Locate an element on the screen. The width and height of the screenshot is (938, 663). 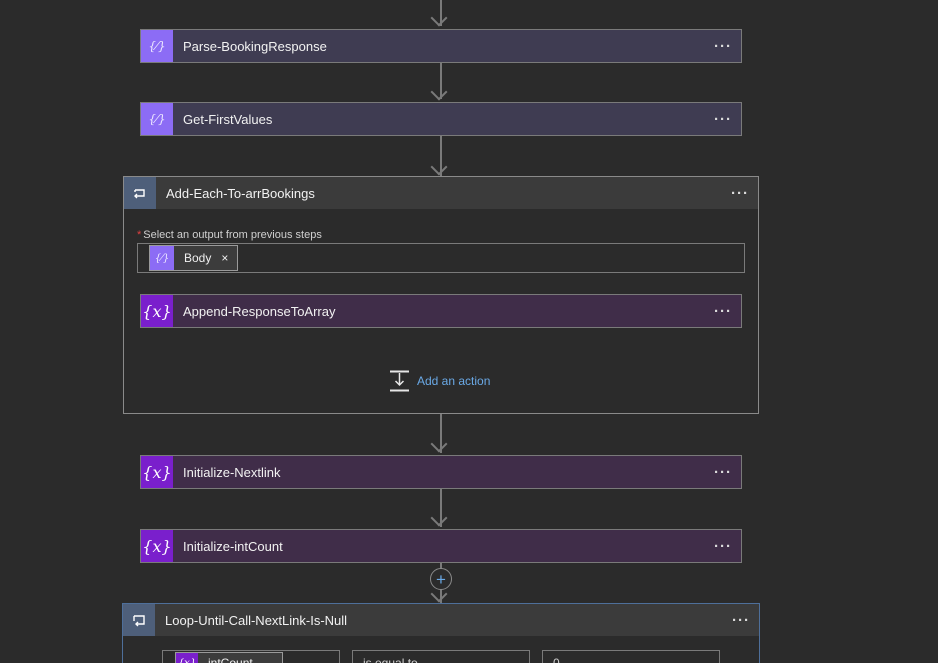
field-label: * Select an output from previous steps is located at coordinates (229, 235).